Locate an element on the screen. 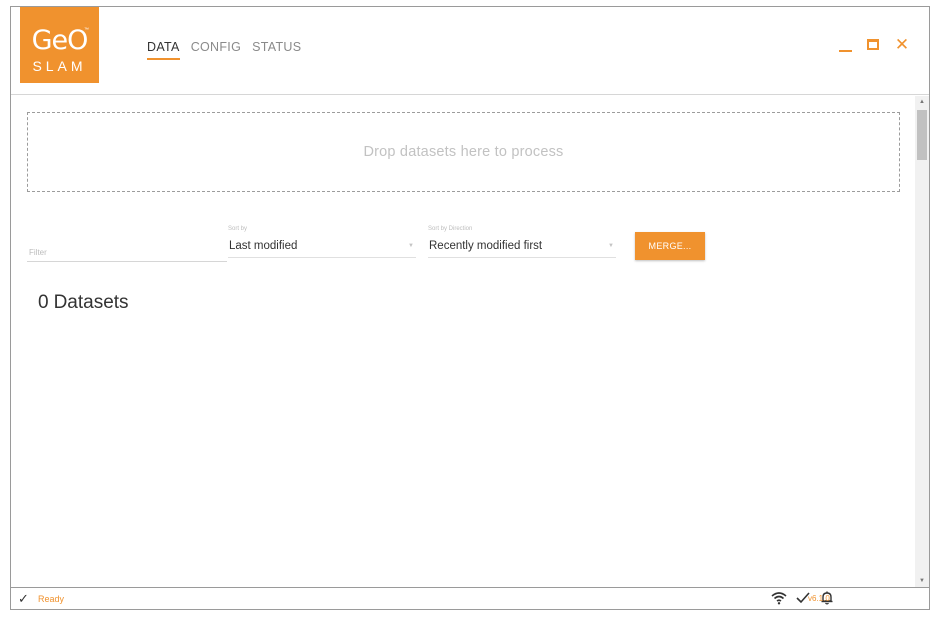 This screenshot has height=626, width=942. maximize-icon is located at coordinates (873, 44).